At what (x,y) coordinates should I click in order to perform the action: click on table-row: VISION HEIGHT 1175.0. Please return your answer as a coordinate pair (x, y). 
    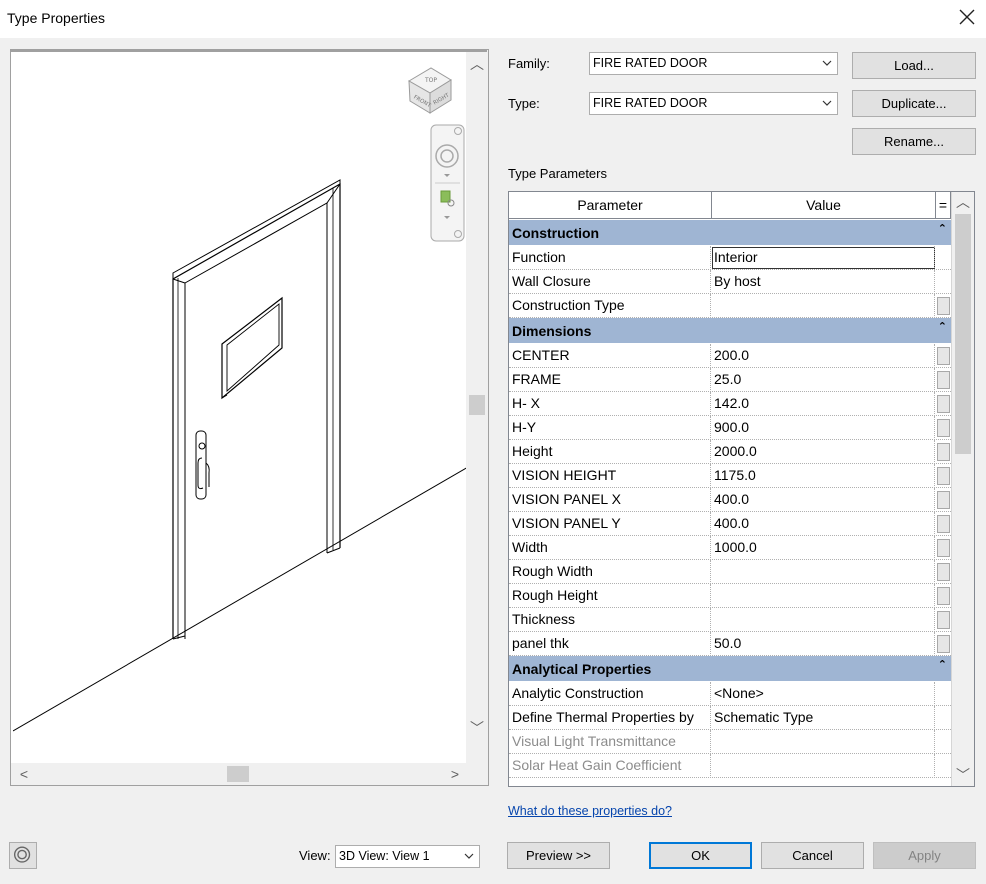
    Looking at the image, I should click on (730, 476).